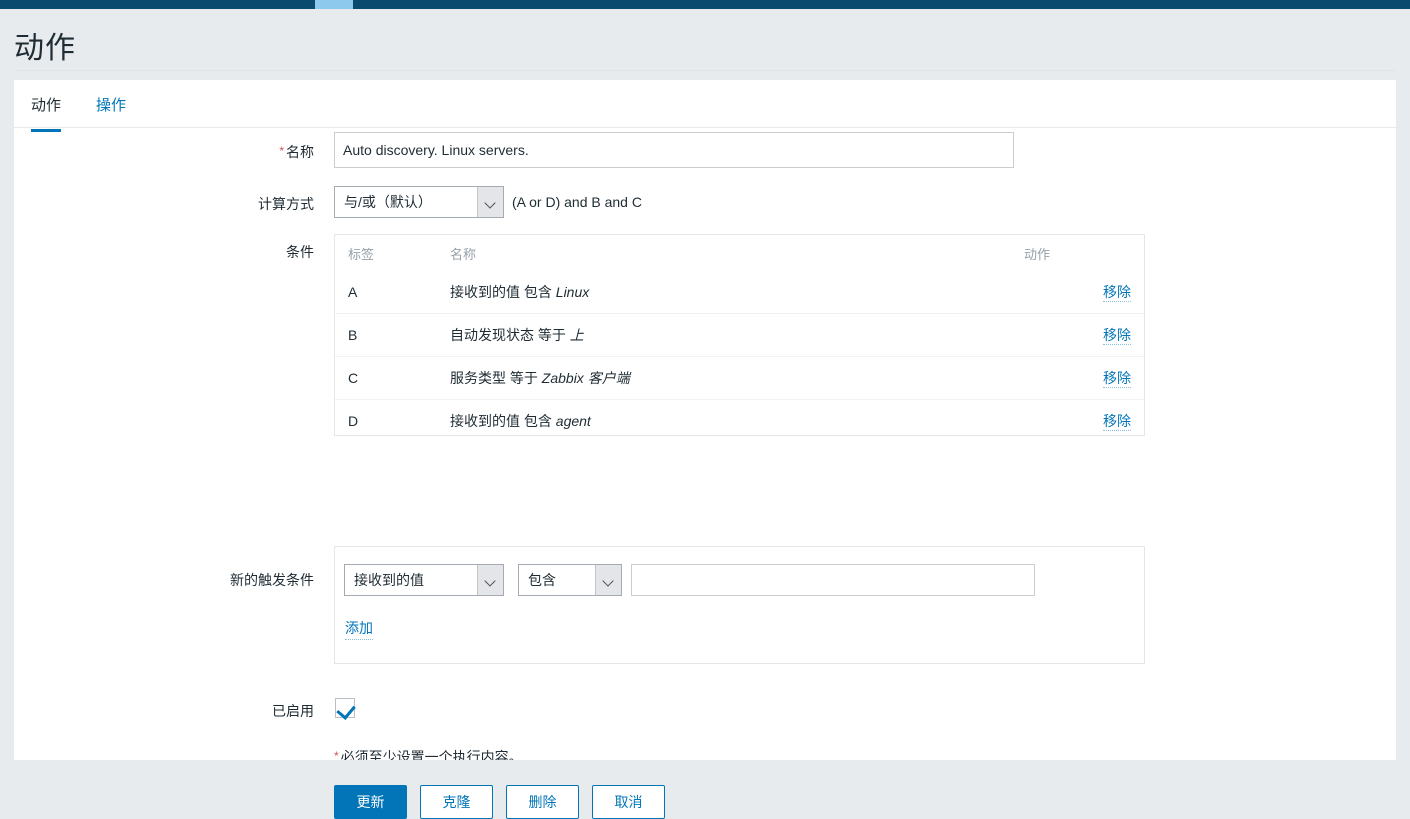 This screenshot has height=819, width=1410. Describe the element at coordinates (300, 152) in the screenshot. I see `name-label: 名称` at that location.